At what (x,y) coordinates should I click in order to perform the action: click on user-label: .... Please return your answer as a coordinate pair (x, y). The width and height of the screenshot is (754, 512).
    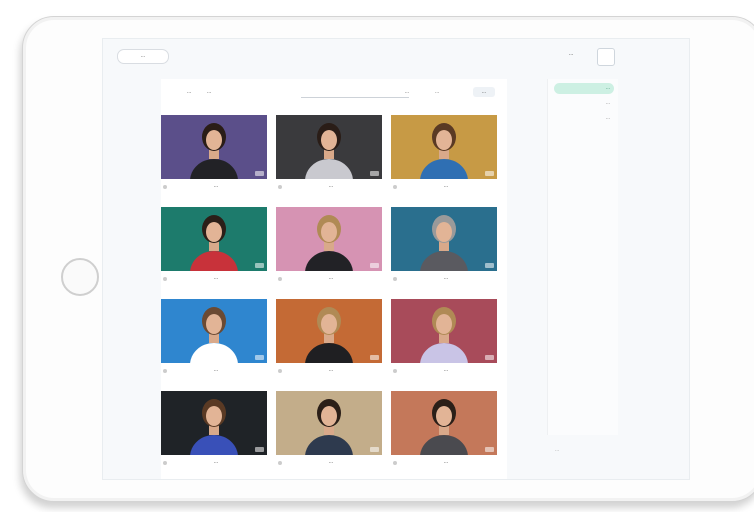
    Looking at the image, I should click on (571, 54).